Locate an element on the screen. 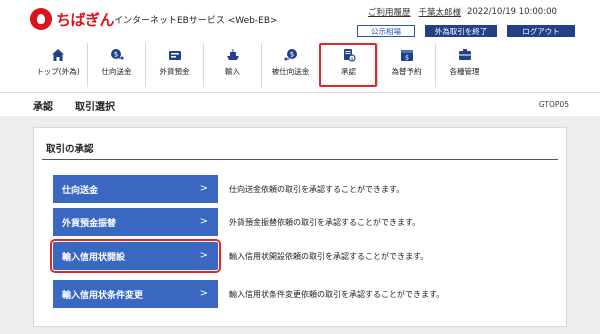 This screenshot has width=600, height=334. user-name: 千葉太郎様 is located at coordinates (440, 12).